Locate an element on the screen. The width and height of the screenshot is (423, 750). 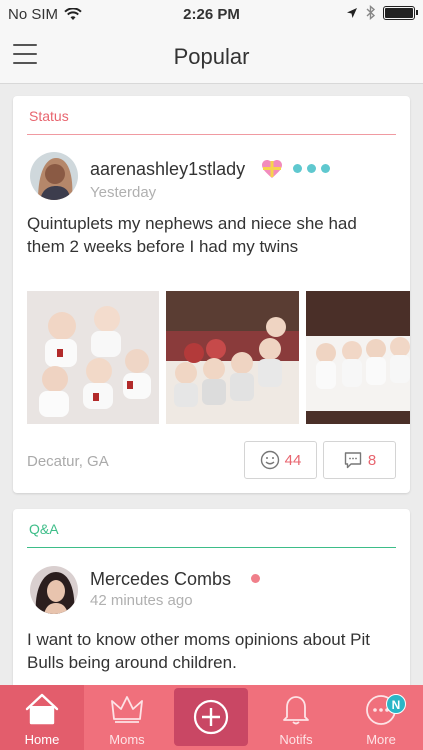
battery-icon is located at coordinates (400, 12).